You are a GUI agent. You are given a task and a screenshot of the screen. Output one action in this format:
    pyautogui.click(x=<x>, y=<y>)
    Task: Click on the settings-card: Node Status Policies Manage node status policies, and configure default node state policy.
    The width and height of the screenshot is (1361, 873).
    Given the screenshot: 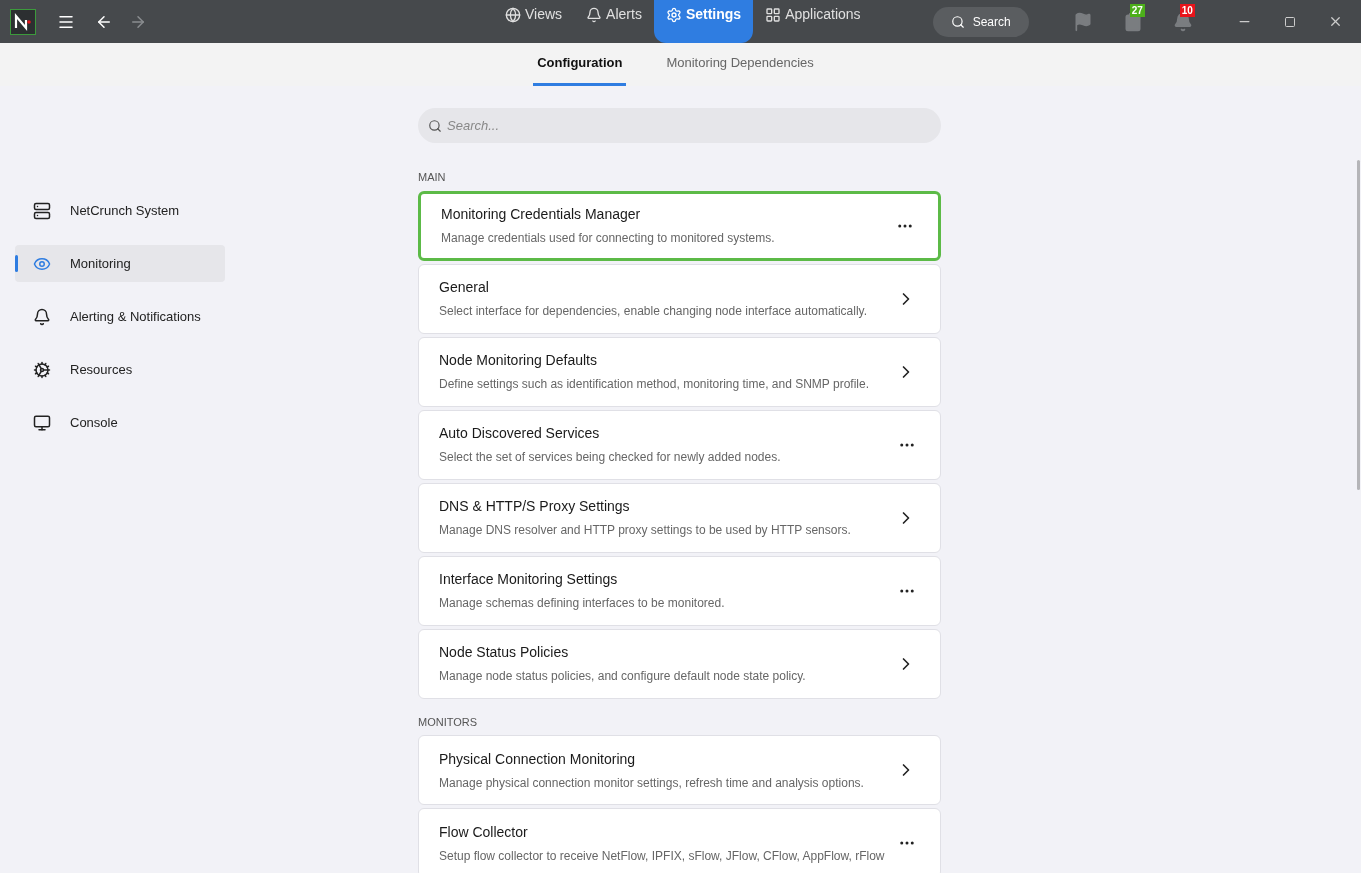 What is the action you would take?
    pyautogui.click(x=679, y=663)
    